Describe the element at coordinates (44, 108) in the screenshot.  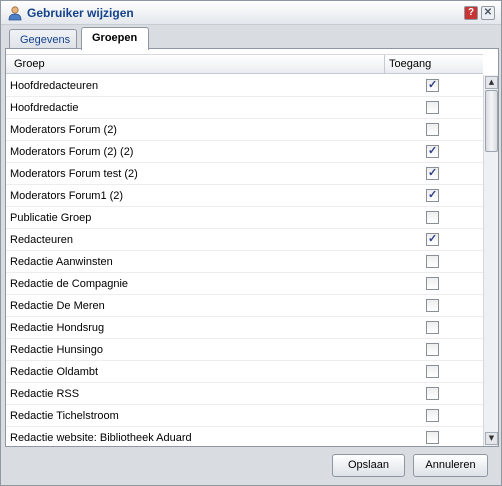
I see `group-name: Hoofdredactie` at that location.